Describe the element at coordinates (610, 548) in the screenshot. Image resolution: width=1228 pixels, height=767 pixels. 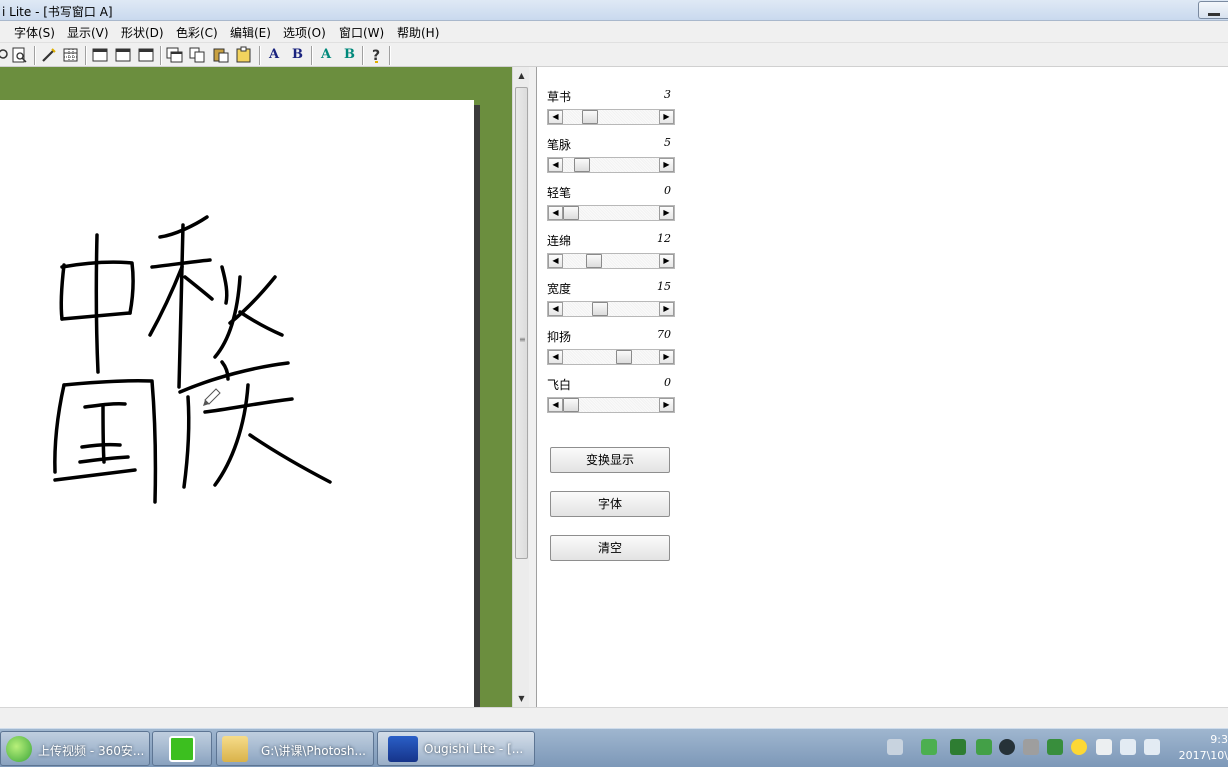
I see `clear-button: 清空` at that location.